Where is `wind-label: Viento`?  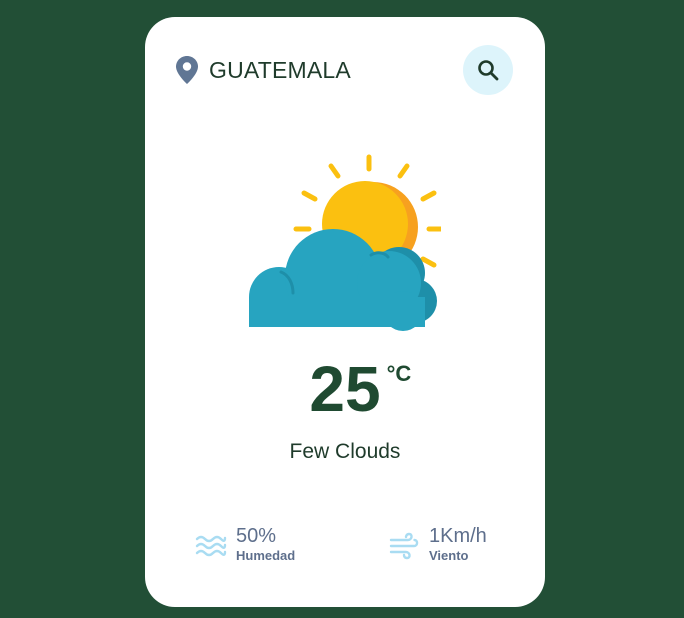
wind-label: Viento is located at coordinates (449, 555).